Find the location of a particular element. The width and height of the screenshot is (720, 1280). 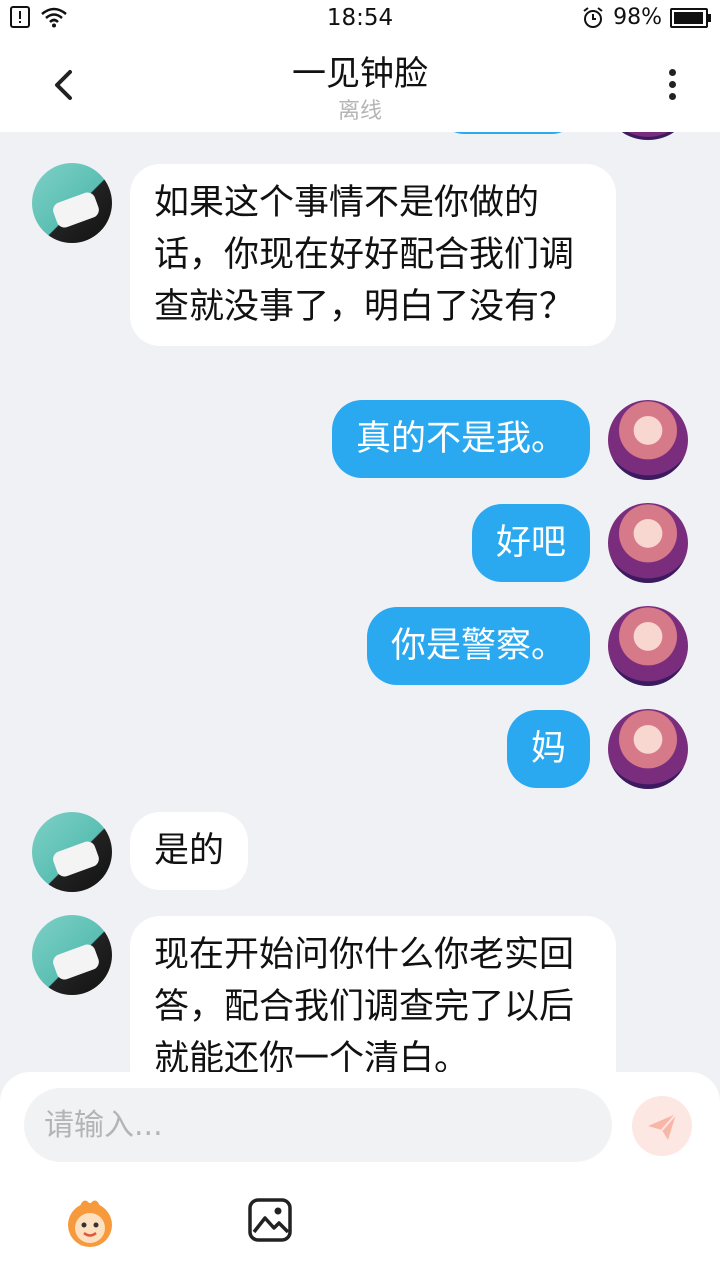

battery-icon is located at coordinates (690, 17).